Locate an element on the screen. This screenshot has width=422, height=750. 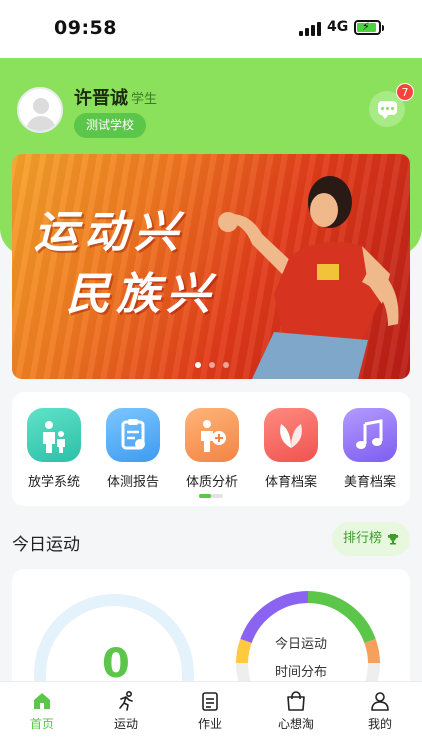
shortcut-label: 体育档案 is located at coordinates (290, 482).